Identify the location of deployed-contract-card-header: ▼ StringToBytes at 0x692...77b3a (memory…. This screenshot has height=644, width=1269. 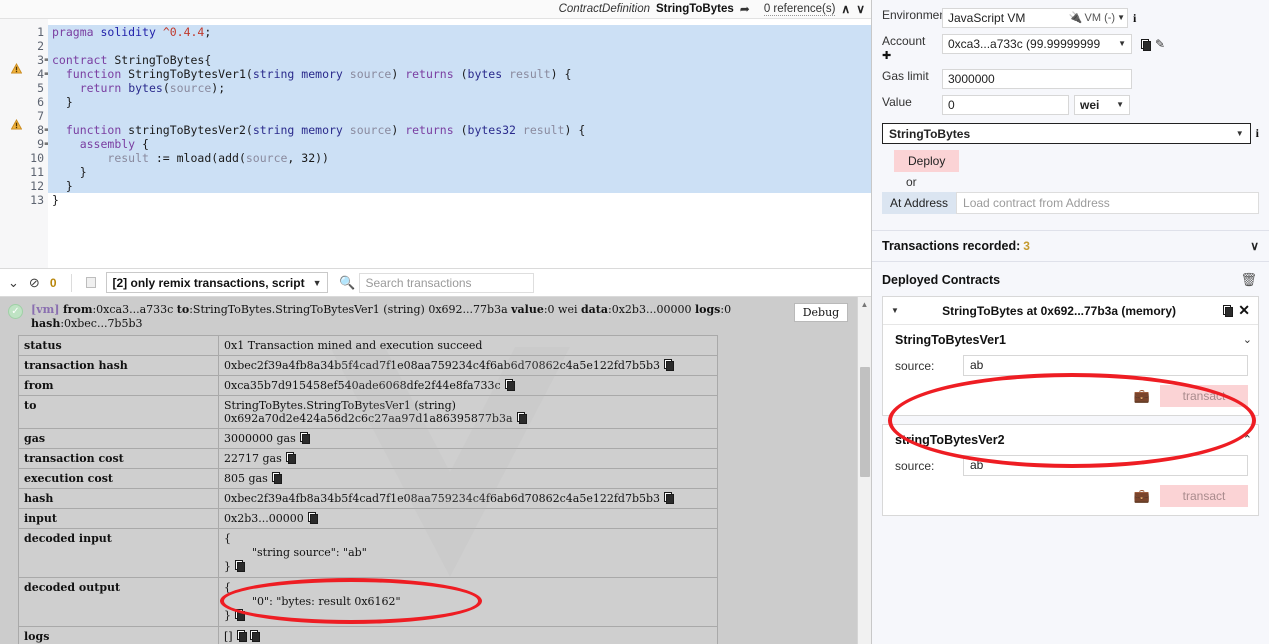
(1070, 311).